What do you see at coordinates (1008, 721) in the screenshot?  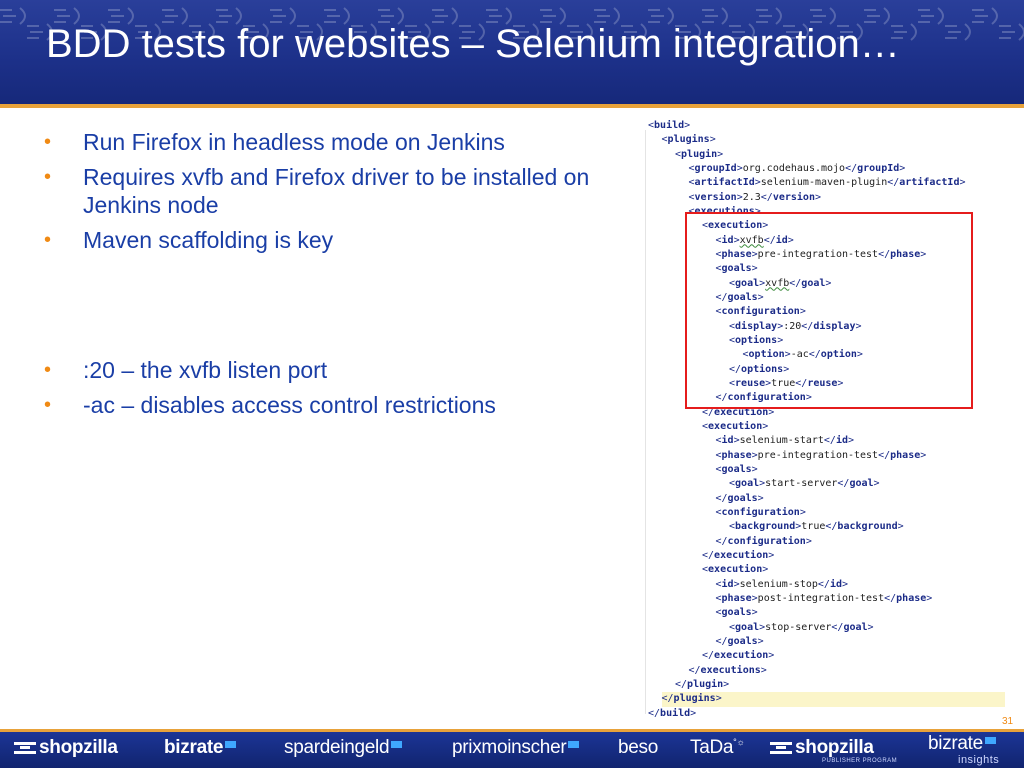 I see `page-number: 31` at bounding box center [1008, 721].